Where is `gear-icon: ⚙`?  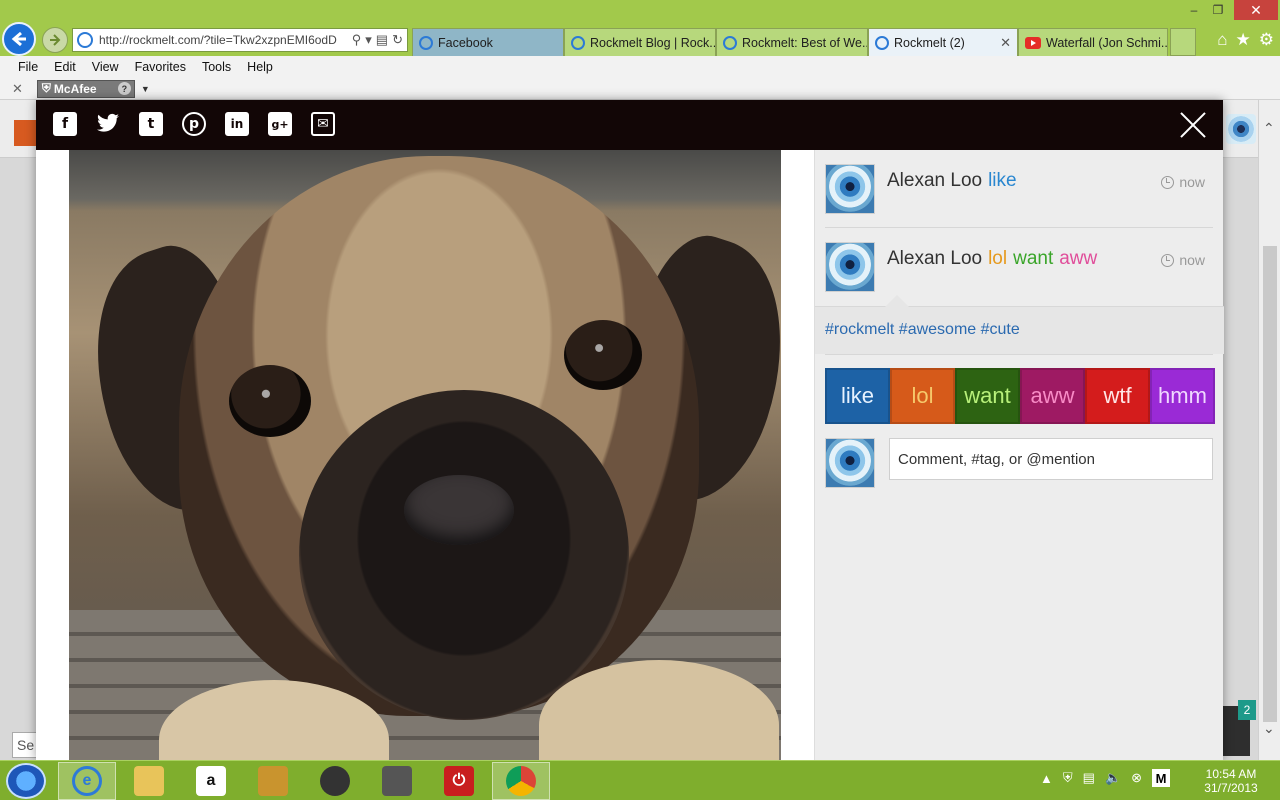
gear-icon: ⚙ is located at coordinates (1266, 40).